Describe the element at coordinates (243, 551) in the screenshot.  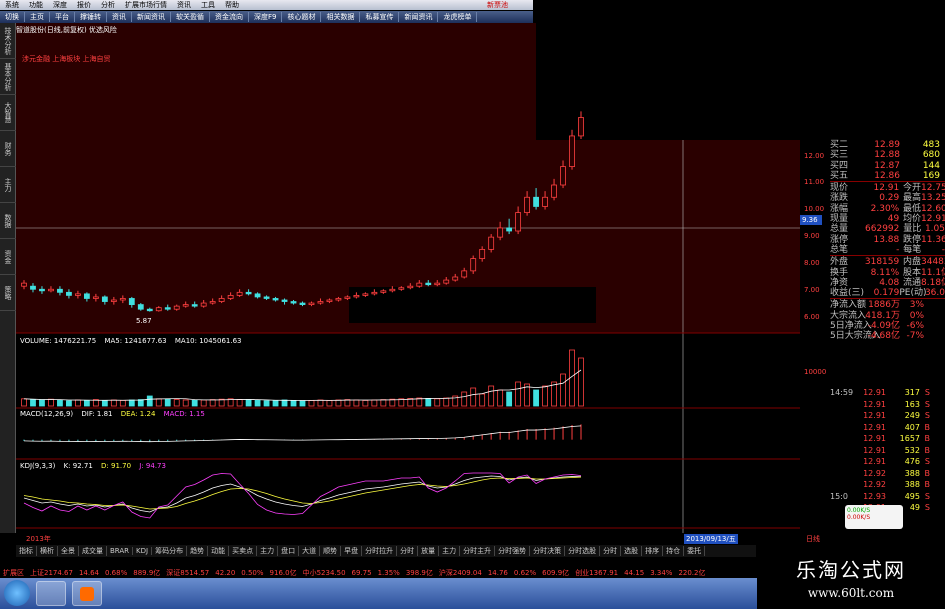
I see `indicator-tab: 买卖点` at that location.